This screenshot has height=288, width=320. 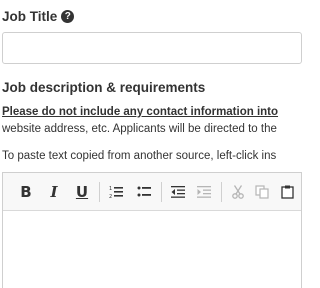 I want to click on increase-indent-button, so click(x=204, y=192).